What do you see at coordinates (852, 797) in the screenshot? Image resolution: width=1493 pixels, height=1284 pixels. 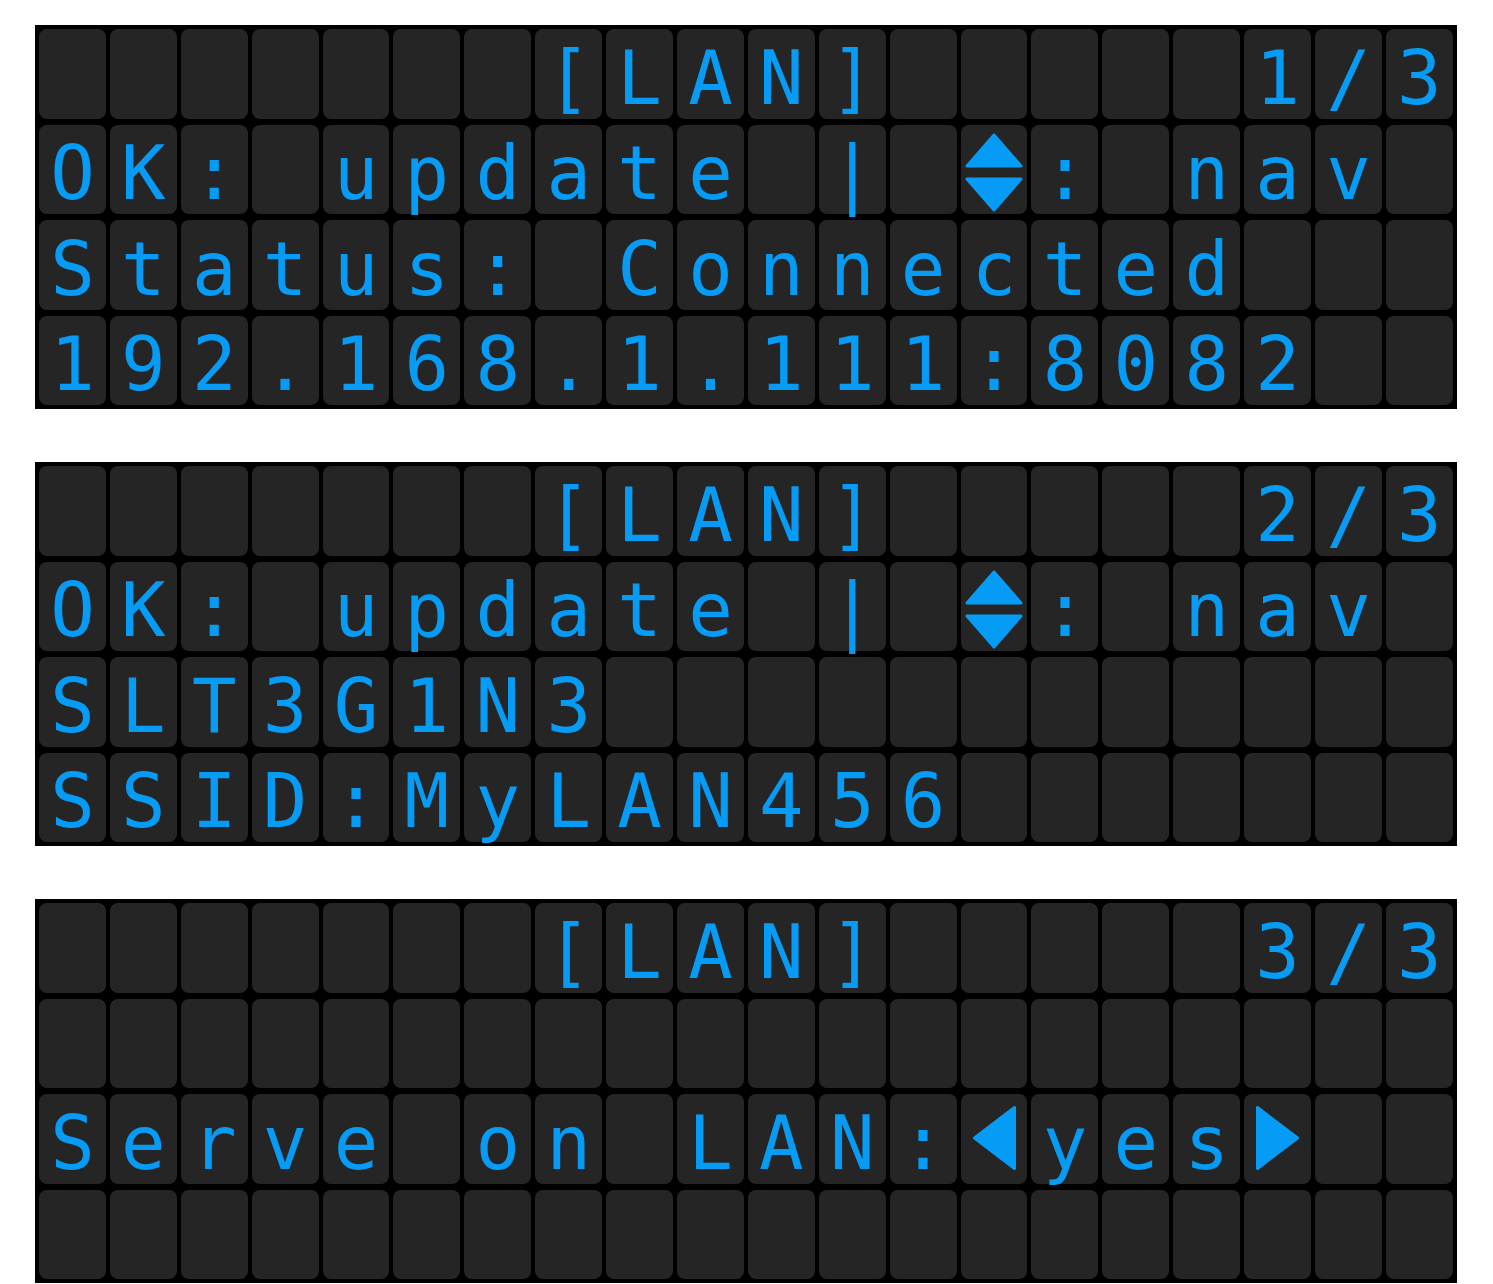 I see `lcd-cell: 5` at bounding box center [852, 797].